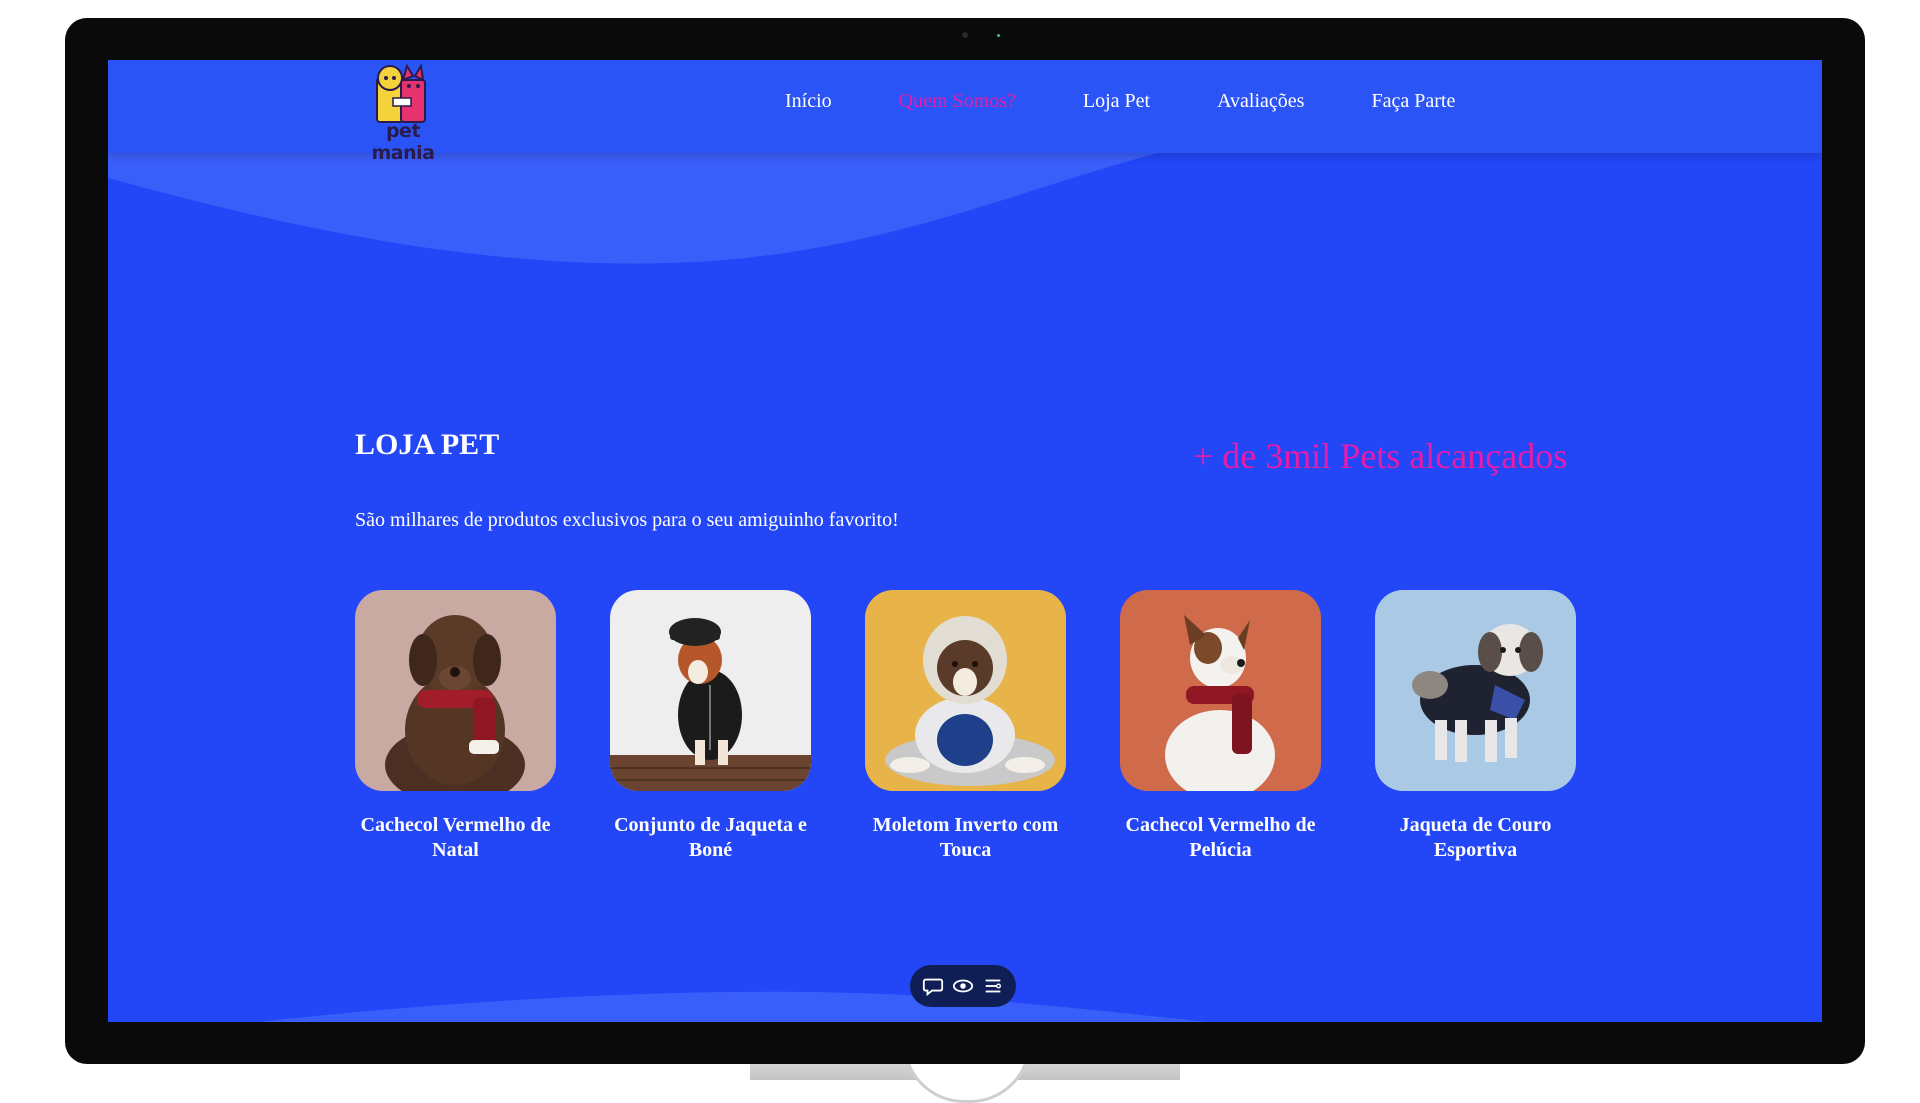 The height and width of the screenshot is (1103, 1920). What do you see at coordinates (933, 986) in the screenshot?
I see `chat-icon` at bounding box center [933, 986].